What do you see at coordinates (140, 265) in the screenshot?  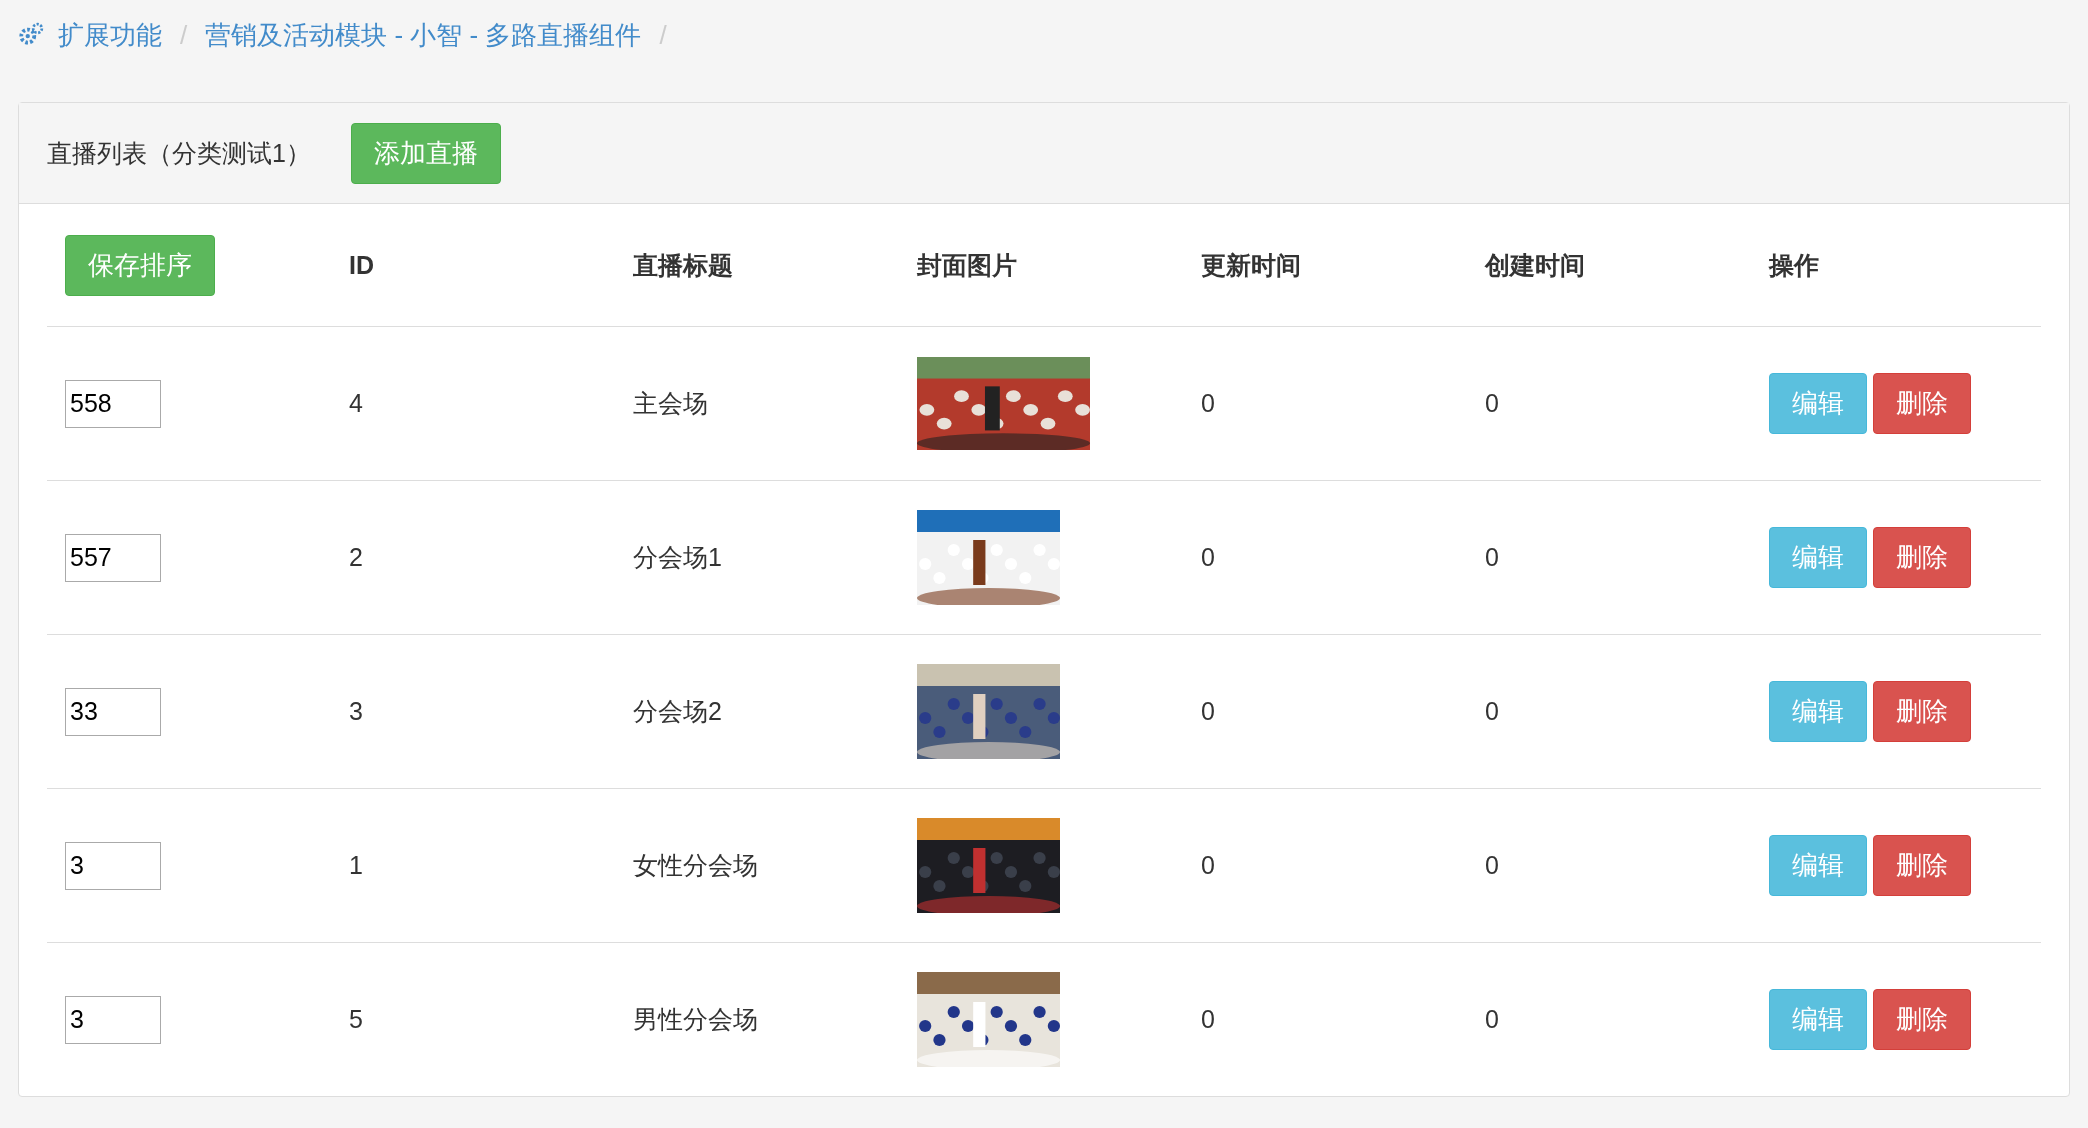 I see `save-sort-button: 保存排序` at bounding box center [140, 265].